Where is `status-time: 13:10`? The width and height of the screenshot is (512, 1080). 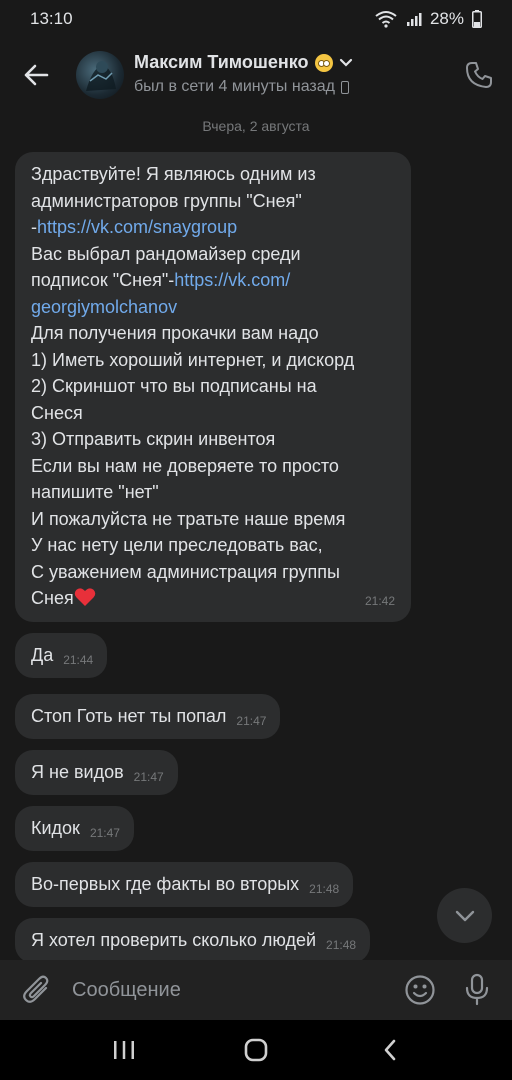 status-time: 13:10 is located at coordinates (51, 18).